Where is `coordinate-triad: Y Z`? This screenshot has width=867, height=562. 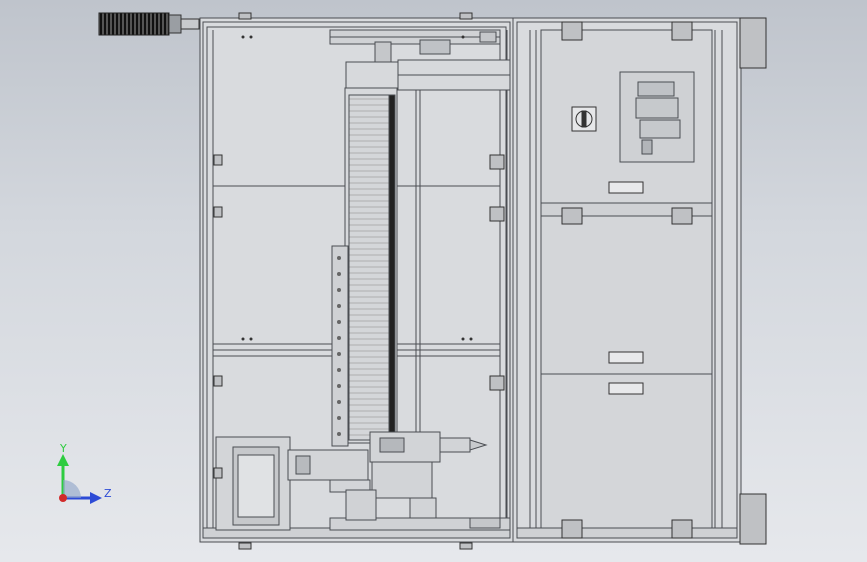
coordinate-triad: Y Z is located at coordinates (84, 473).